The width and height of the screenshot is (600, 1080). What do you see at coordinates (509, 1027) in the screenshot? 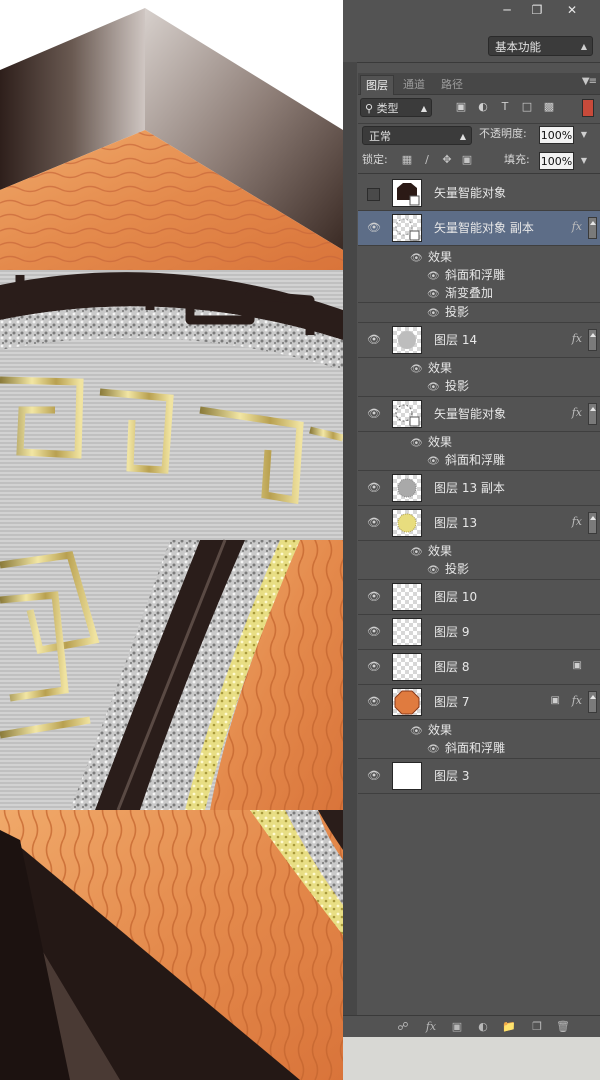
I see `new-group-icon: 📁` at bounding box center [509, 1027].